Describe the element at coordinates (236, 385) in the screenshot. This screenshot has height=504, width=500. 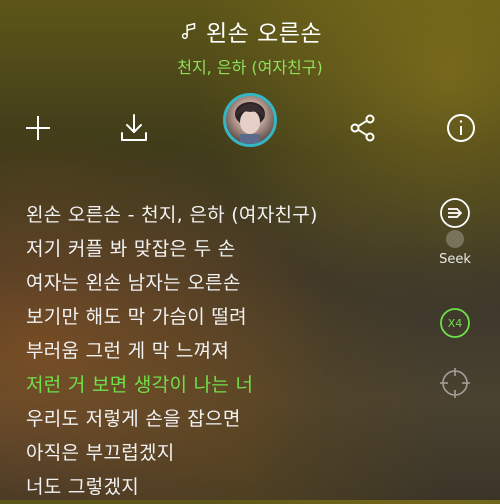
I see `lyric-line-current: 저런 거 보면 생각이 나는 너` at that location.